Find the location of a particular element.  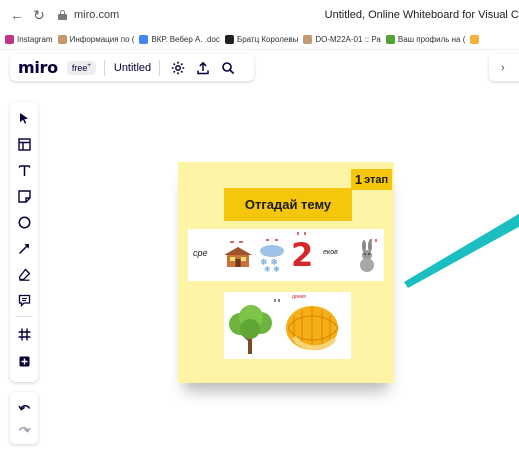

expand-panel-button: › is located at coordinates (504, 67).